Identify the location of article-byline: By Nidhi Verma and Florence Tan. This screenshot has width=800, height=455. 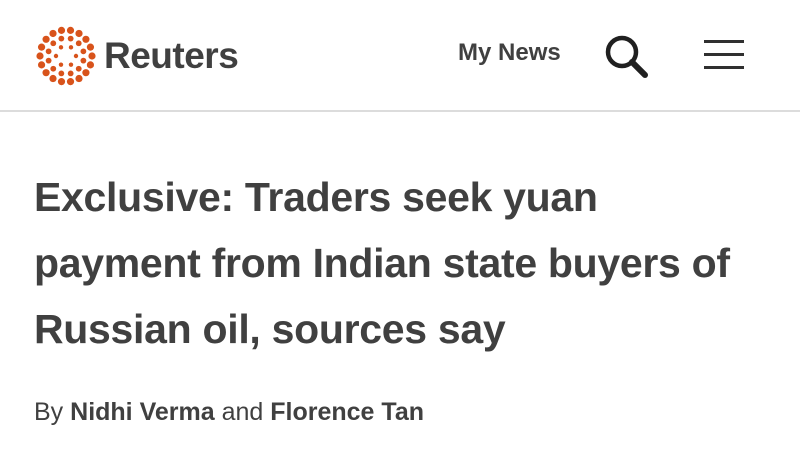
(229, 412).